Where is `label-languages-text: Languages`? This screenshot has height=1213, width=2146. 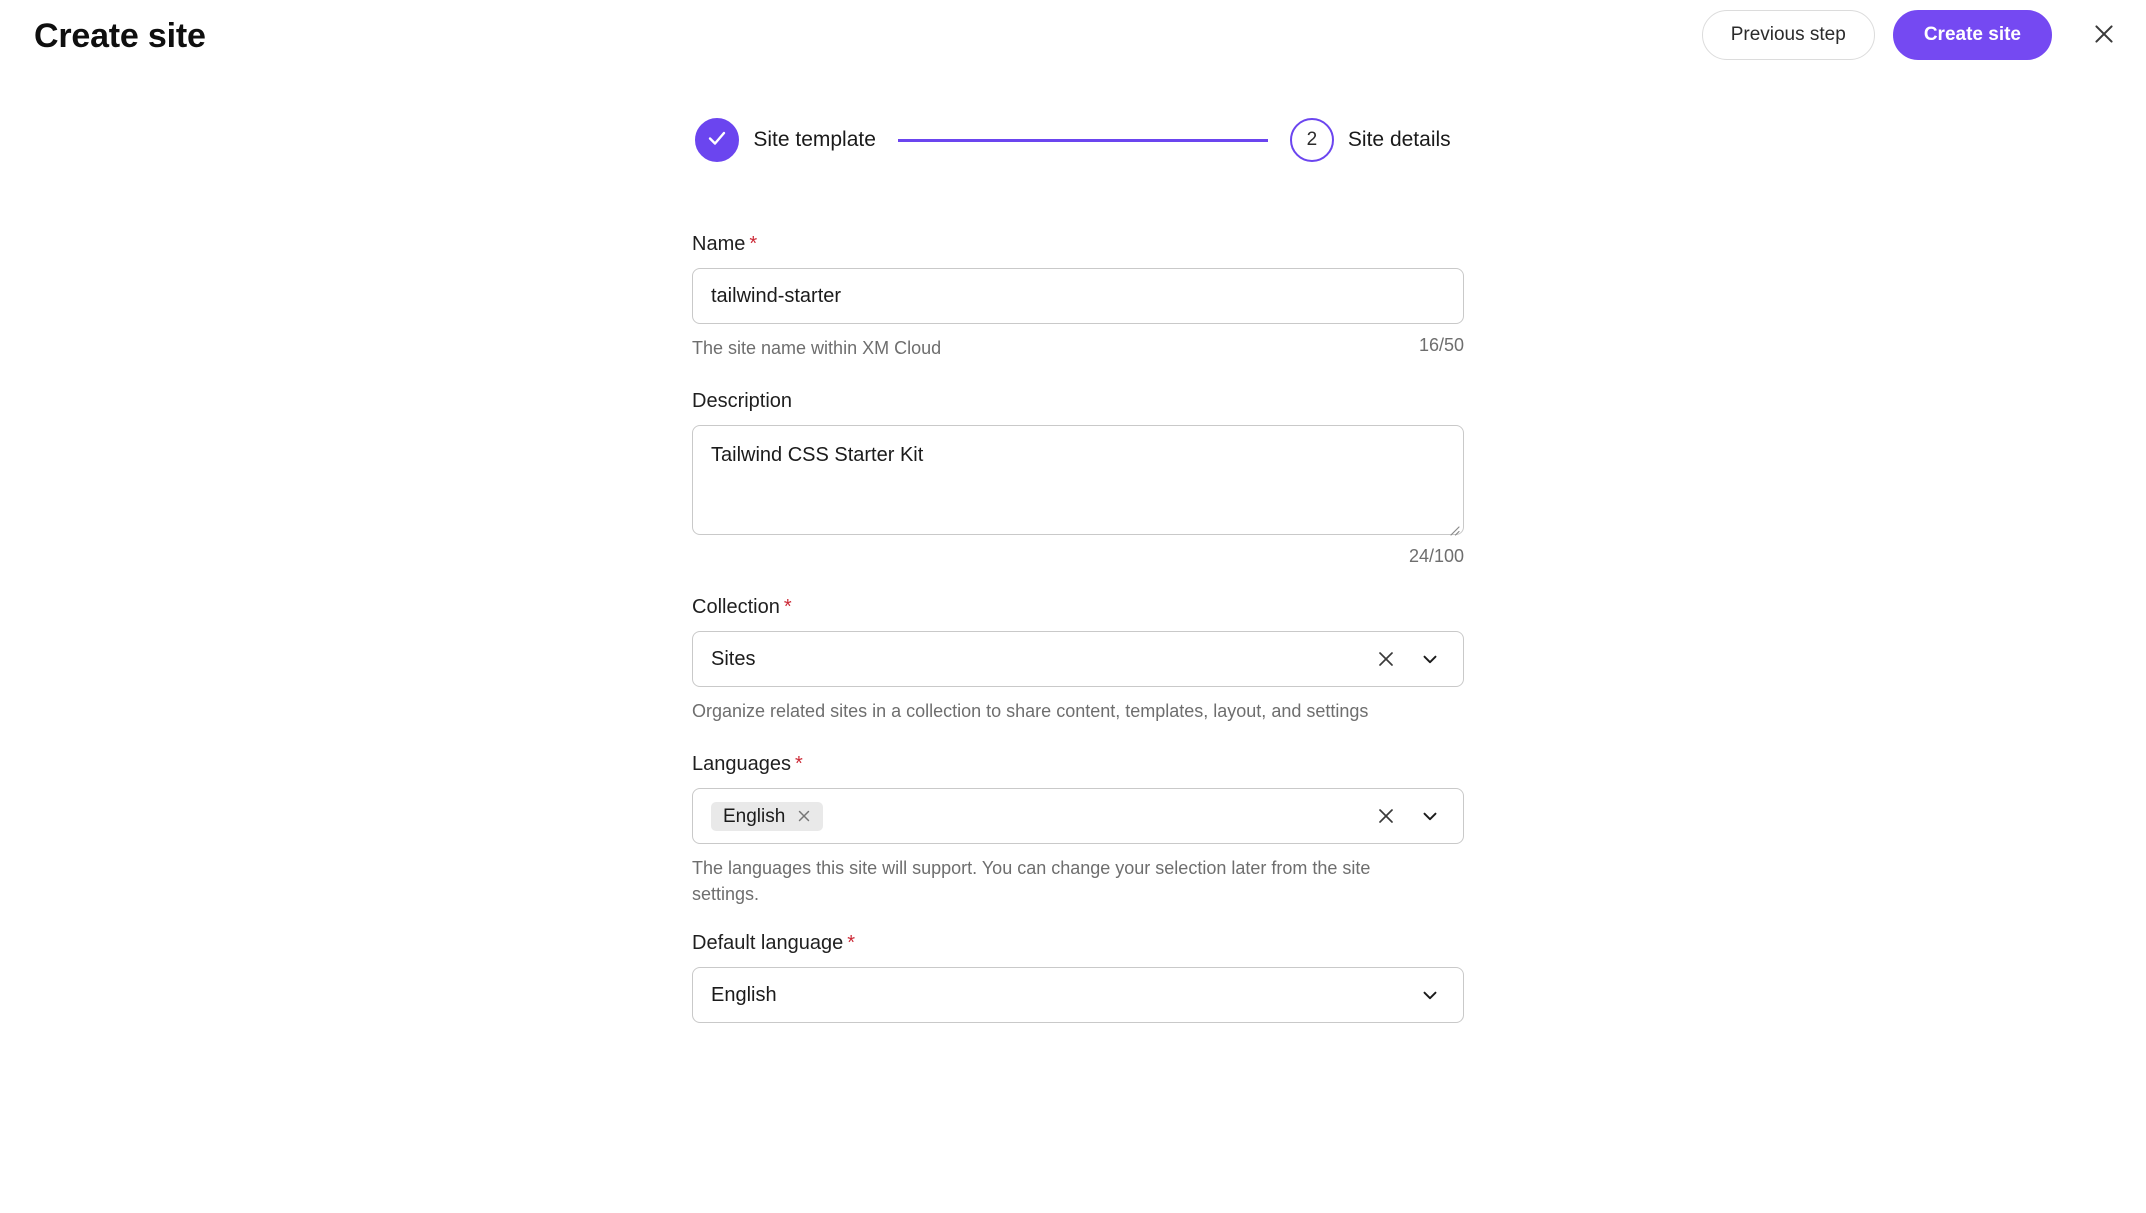
label-languages-text: Languages is located at coordinates (741, 764).